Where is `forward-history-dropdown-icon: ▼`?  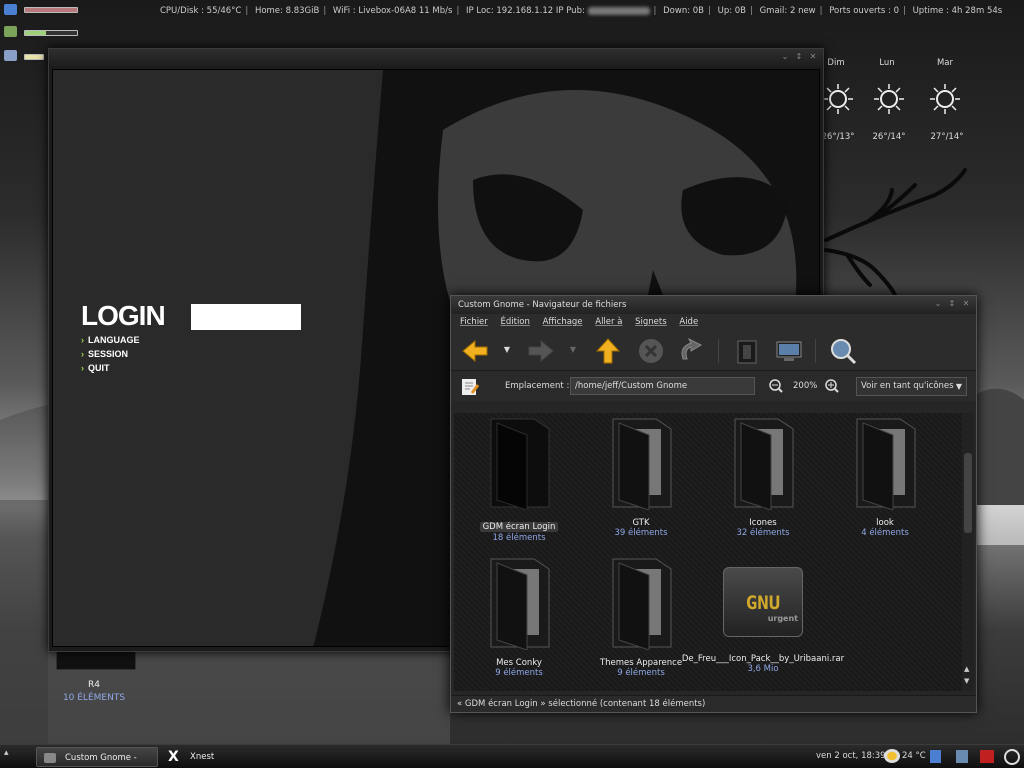
forward-history-dropdown-icon: ▼ is located at coordinates (573, 350).